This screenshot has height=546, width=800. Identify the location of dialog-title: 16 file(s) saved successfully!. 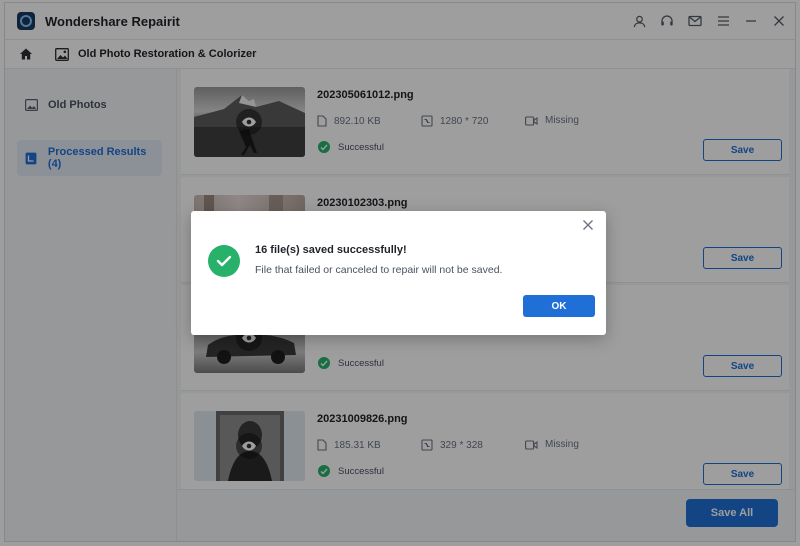
(331, 250).